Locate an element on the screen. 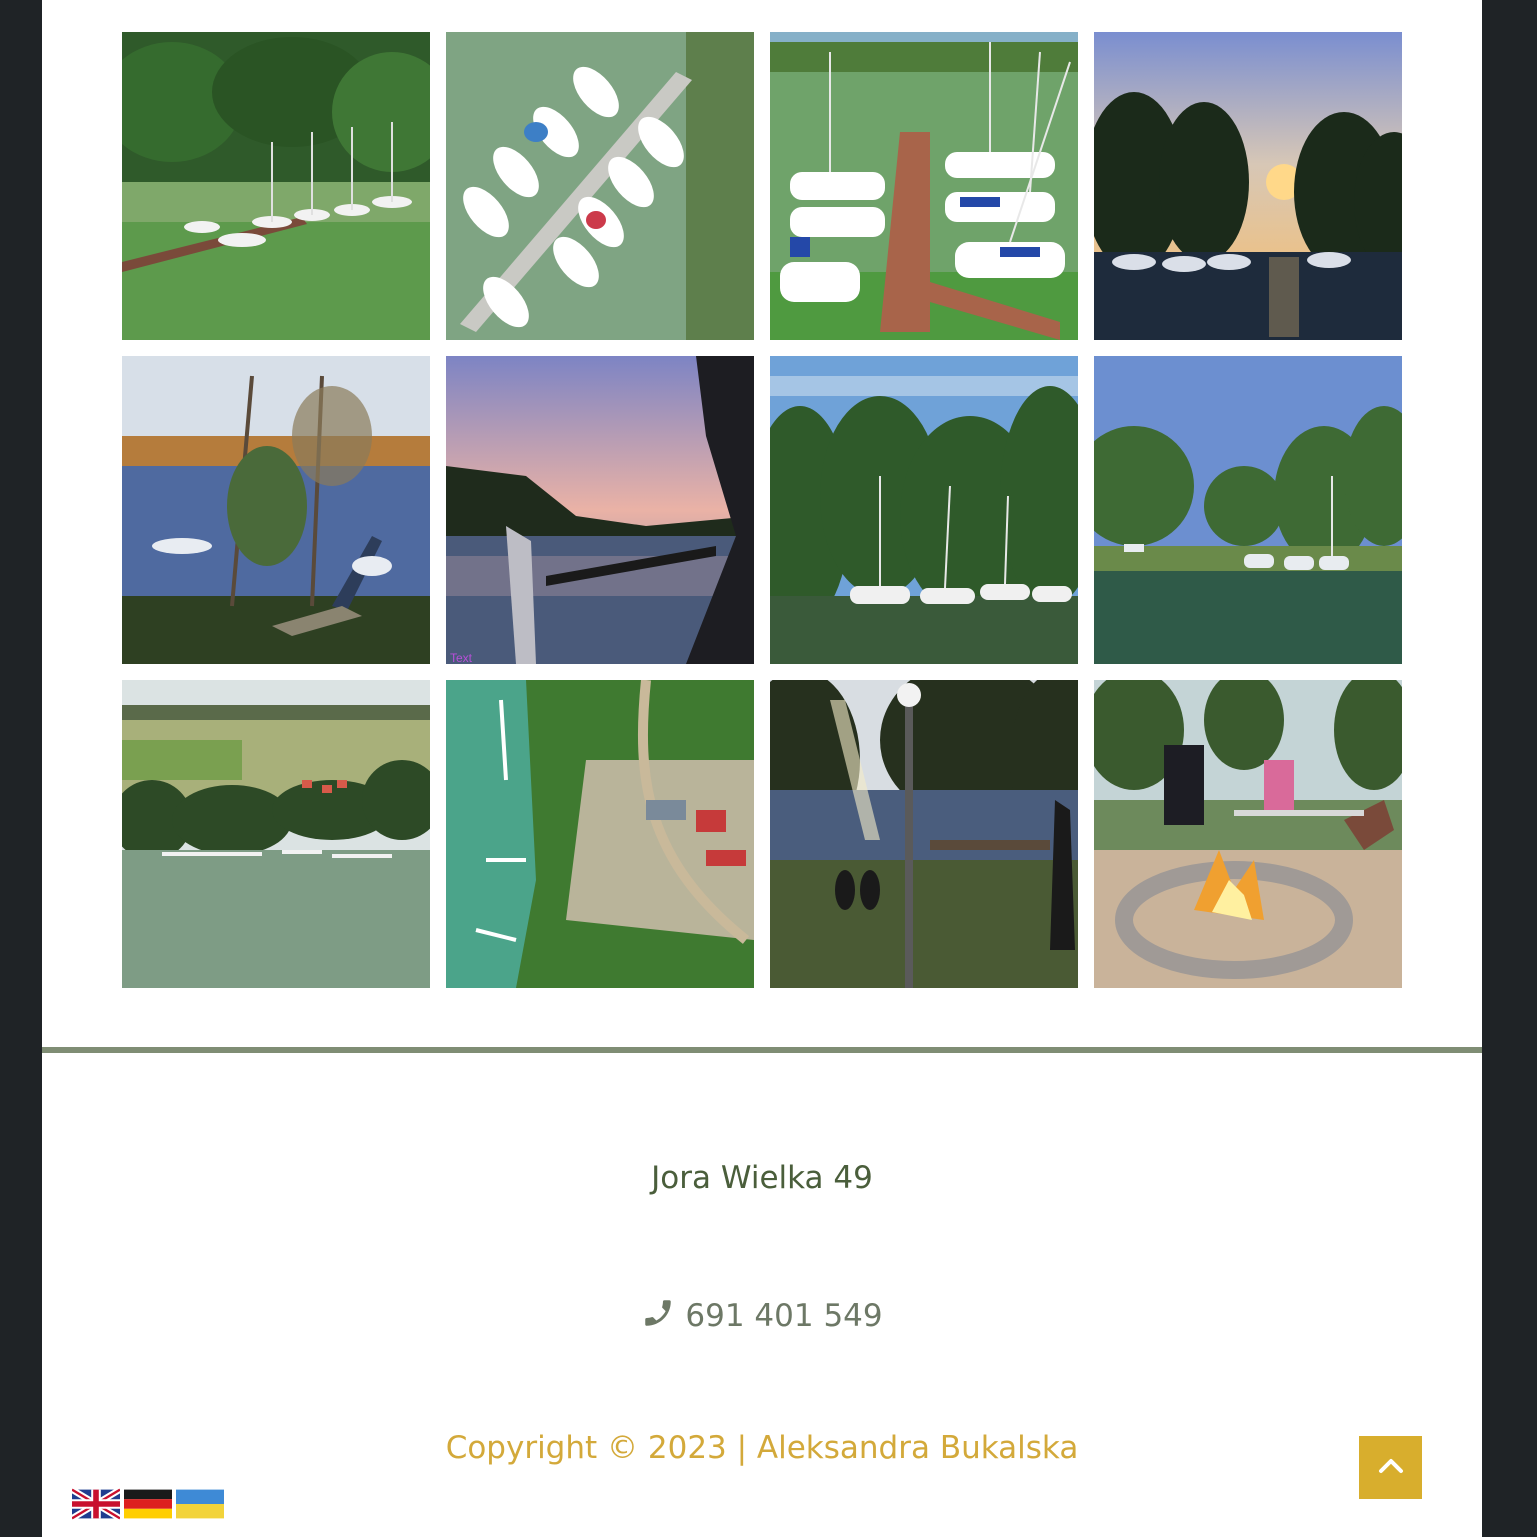 This screenshot has width=1537, height=1537. footer-copyright: Copyright © 2023 | Aleksandra Bukalska is located at coordinates (762, 1448).